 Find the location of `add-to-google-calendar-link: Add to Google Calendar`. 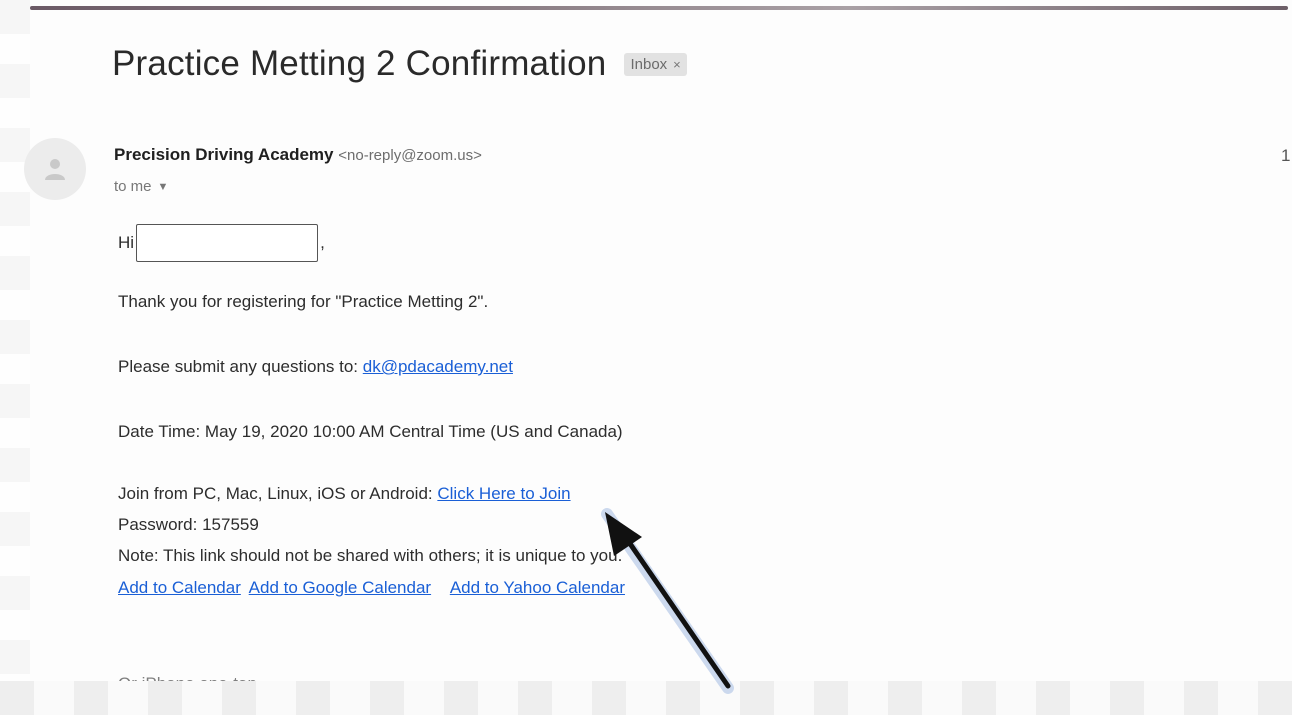

add-to-google-calendar-link: Add to Google Calendar is located at coordinates (340, 587).